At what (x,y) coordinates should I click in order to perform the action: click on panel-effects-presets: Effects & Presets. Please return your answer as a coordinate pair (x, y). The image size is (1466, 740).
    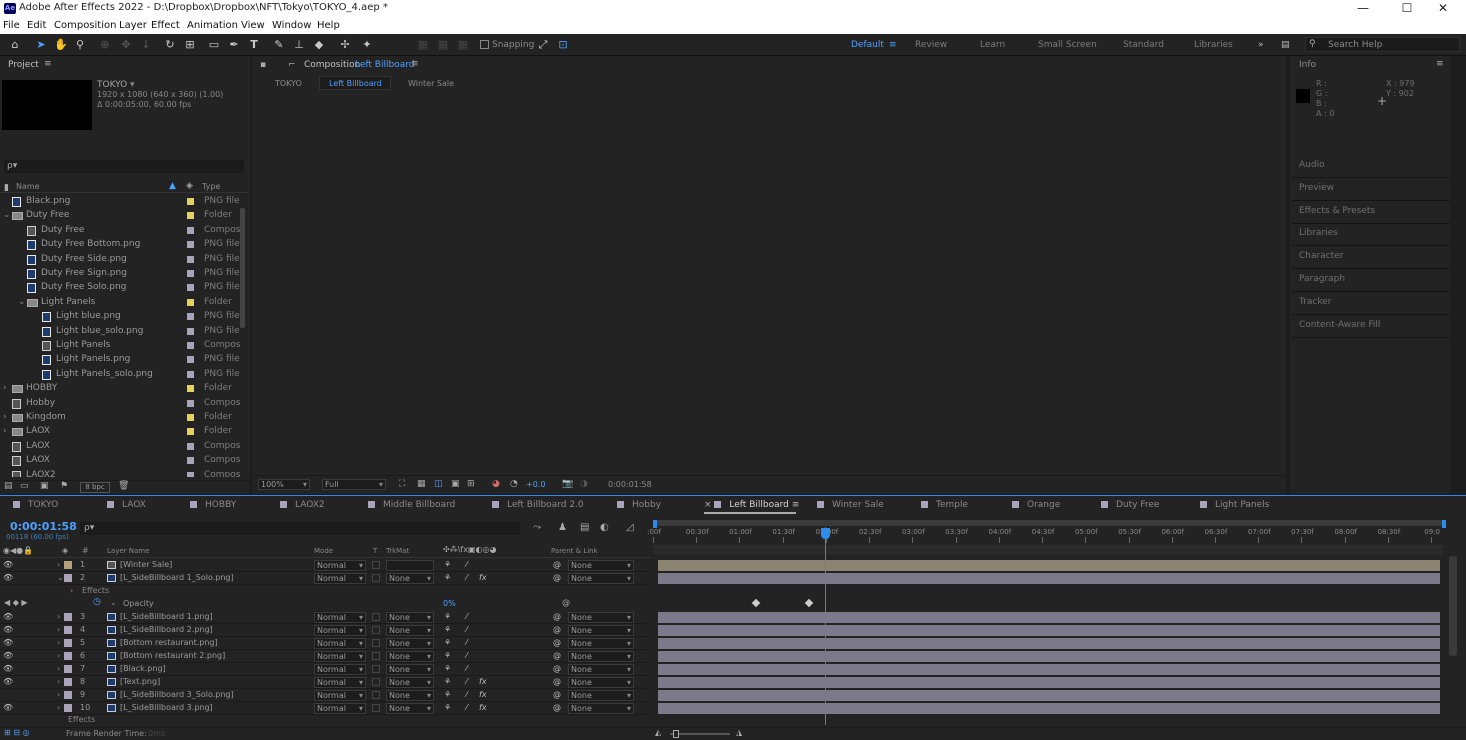
    Looking at the image, I should click on (1371, 213).